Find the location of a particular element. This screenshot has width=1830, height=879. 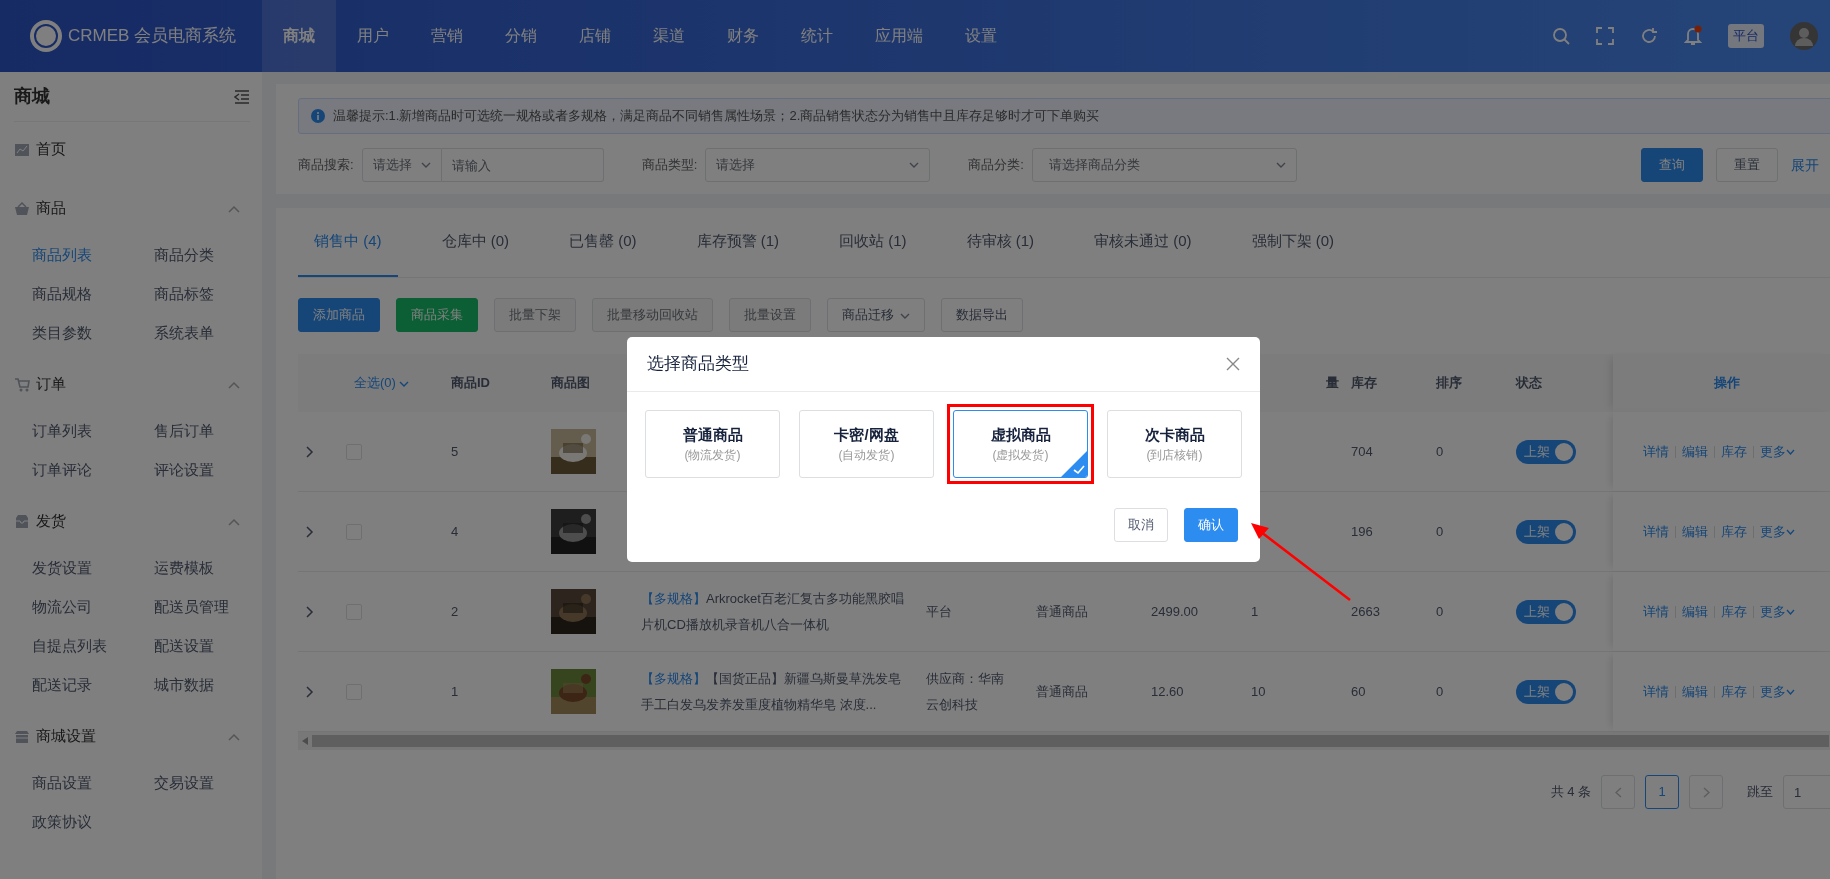

category-select: 请选择商品分类 is located at coordinates (1164, 165).